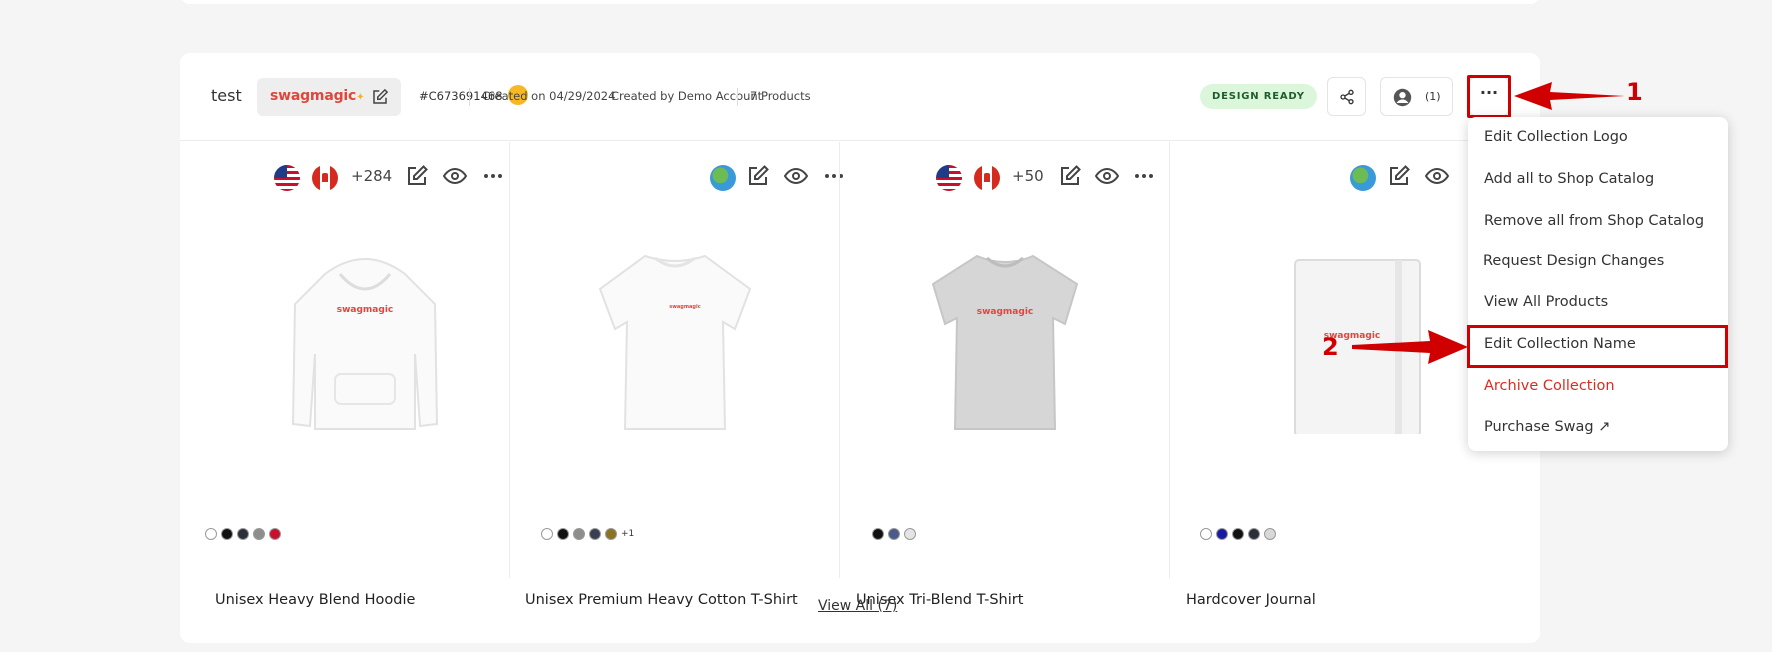  Describe the element at coordinates (313, 96) in the screenshot. I see `brand-name: swagmagic` at that location.